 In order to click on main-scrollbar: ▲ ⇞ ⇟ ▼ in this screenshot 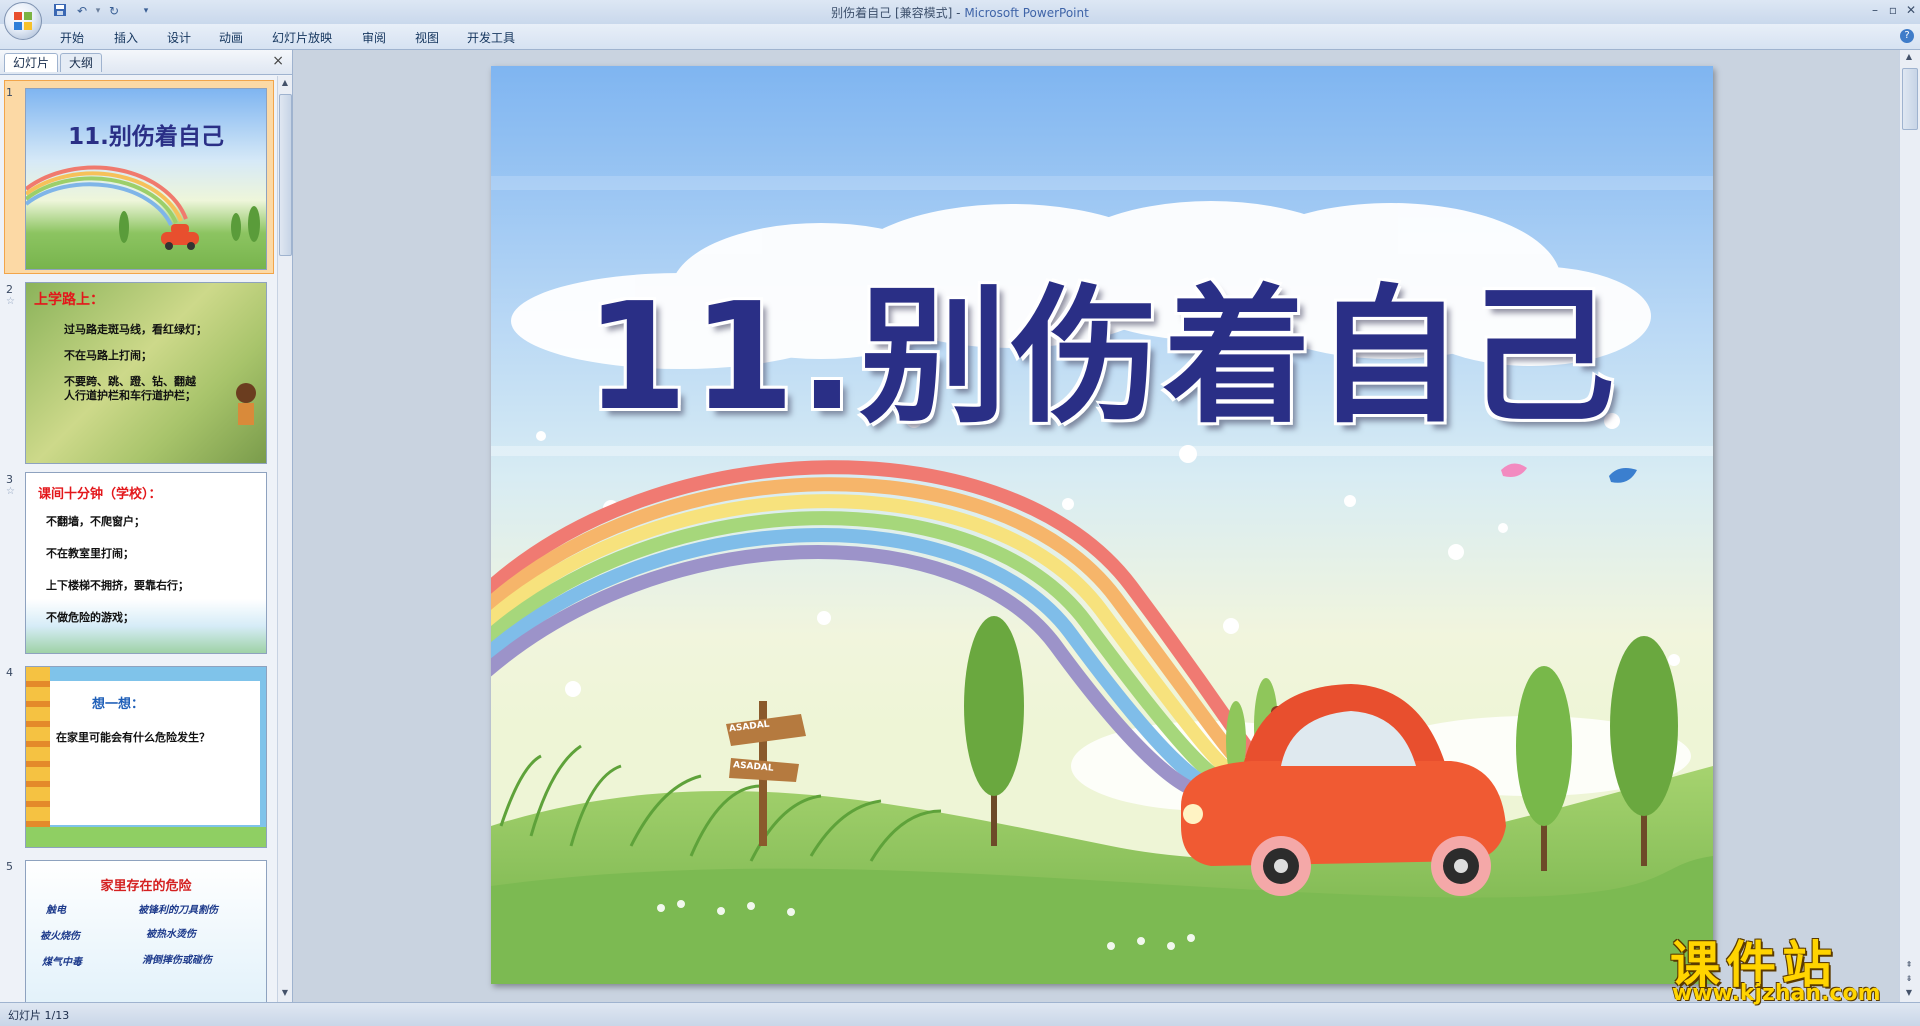, I will do `click(1909, 526)`.